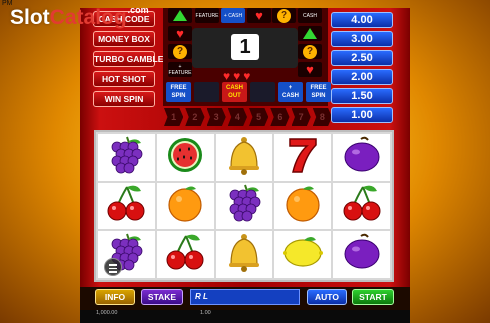 This screenshot has width=490, height=323. I want to click on info-strip: 1,000.00 1.00, so click(245, 316).